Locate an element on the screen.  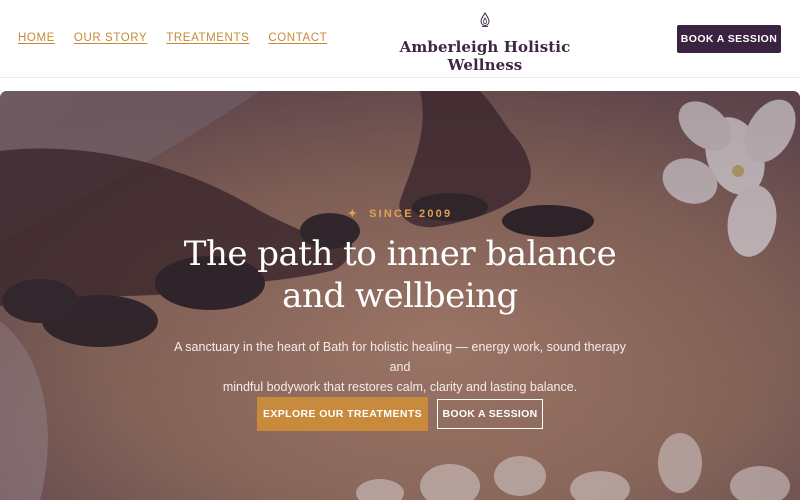
headline-line-2: and wellbeing is located at coordinates (400, 296).